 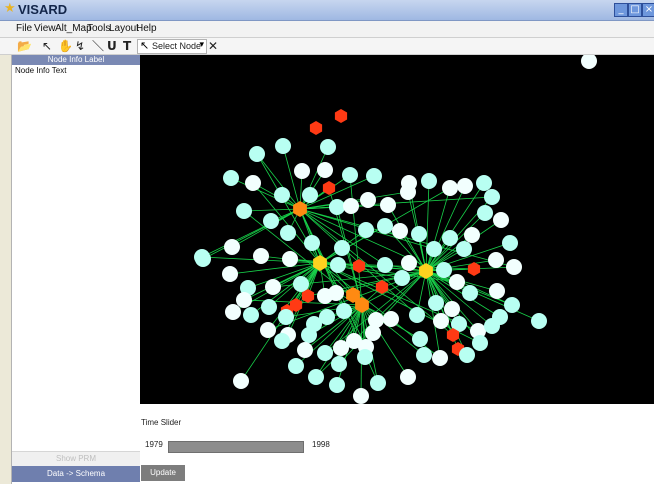 What do you see at coordinates (124, 28) in the screenshot?
I see `menu-layout: Layout` at bounding box center [124, 28].